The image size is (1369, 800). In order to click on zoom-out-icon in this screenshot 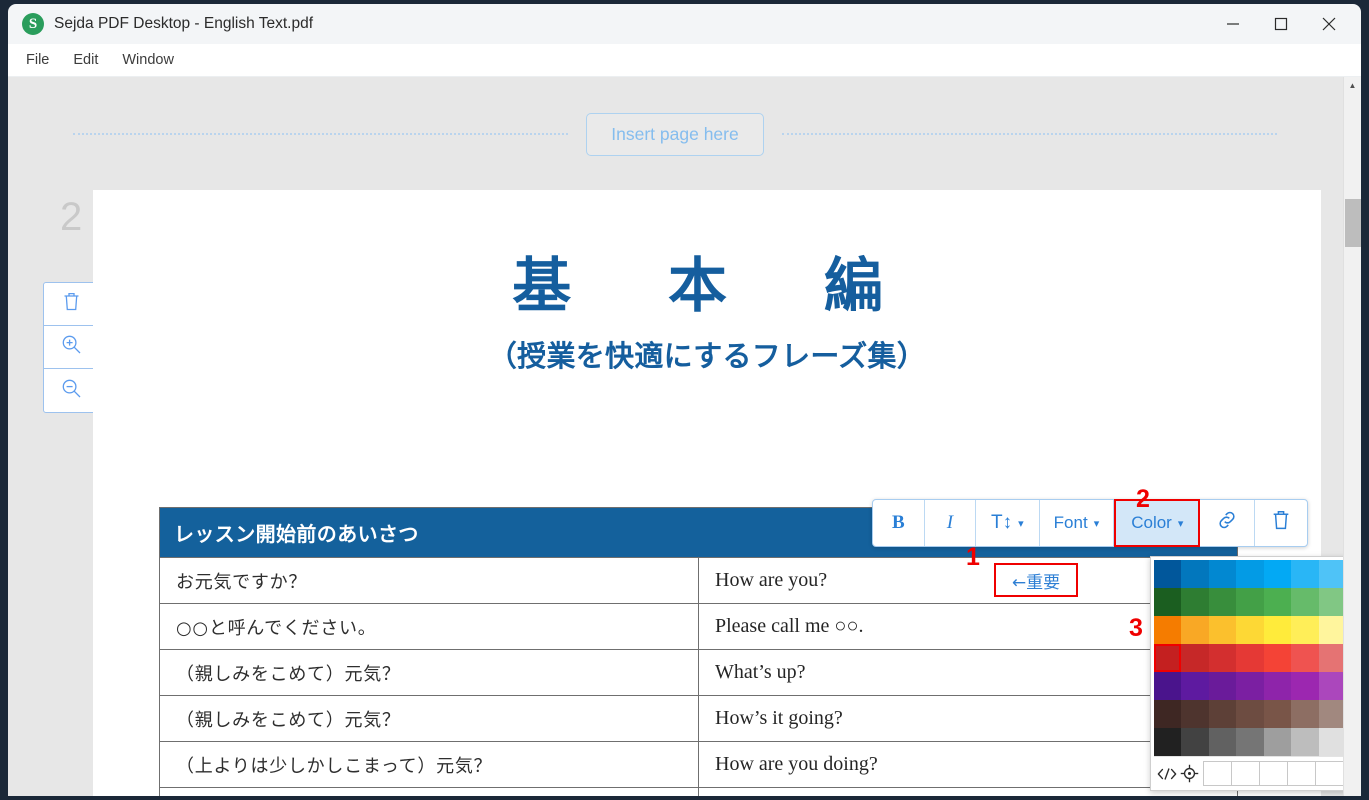, I will do `click(71, 391)`.